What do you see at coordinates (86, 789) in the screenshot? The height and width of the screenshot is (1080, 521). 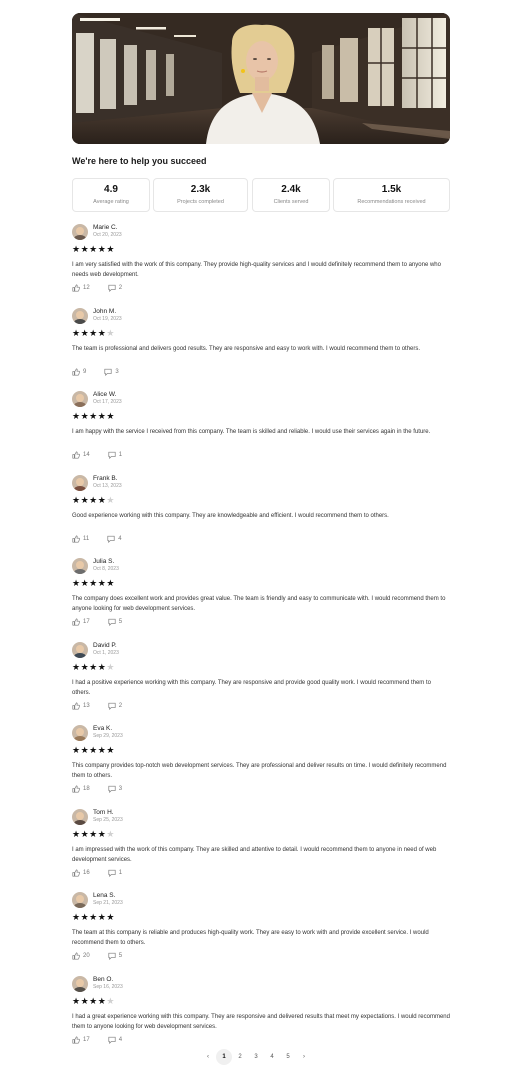 I see `like-count: 18` at bounding box center [86, 789].